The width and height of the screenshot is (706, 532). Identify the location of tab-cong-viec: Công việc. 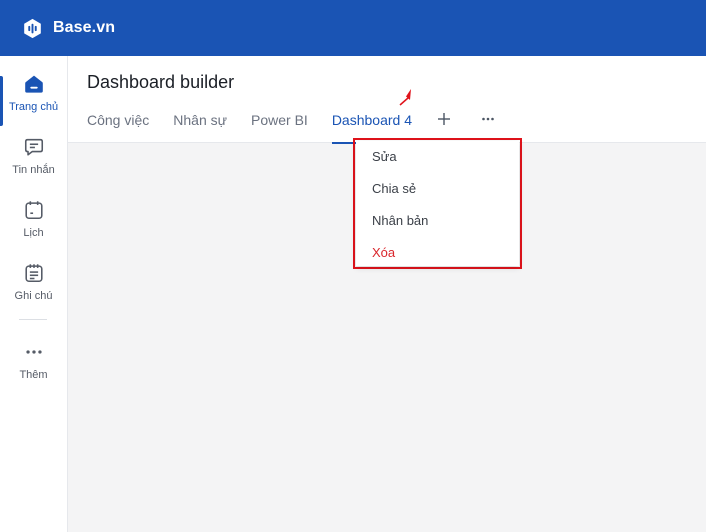
(118, 125).